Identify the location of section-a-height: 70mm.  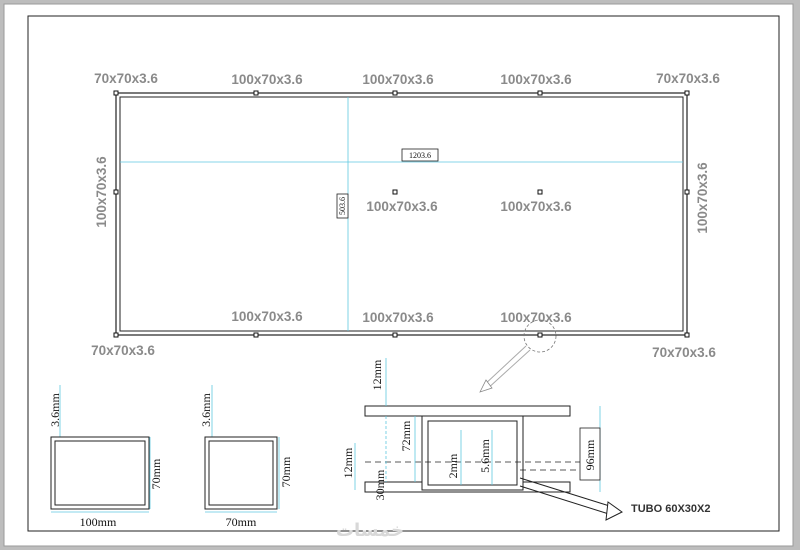
(156, 473).